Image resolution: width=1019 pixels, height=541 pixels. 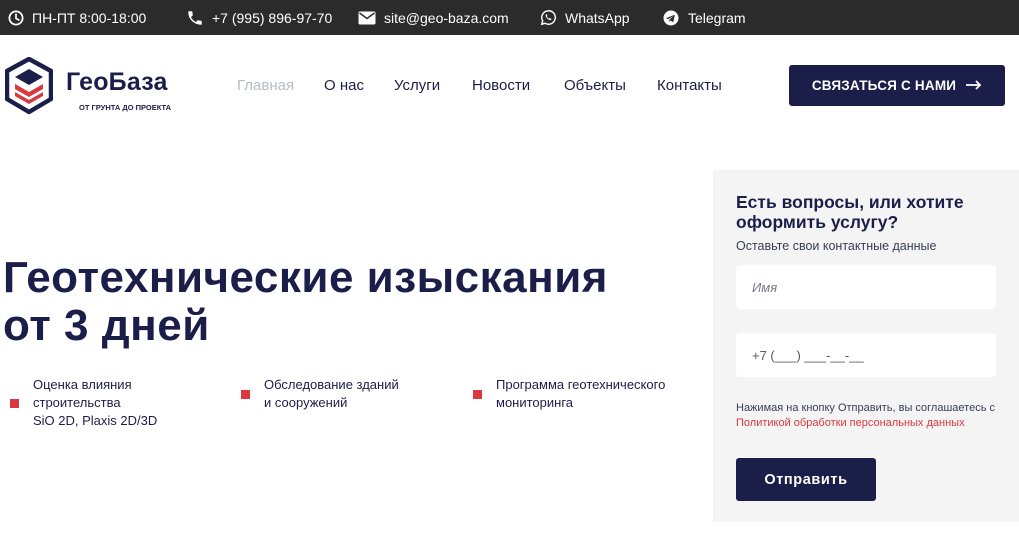 I want to click on feature-text: Оценка влияния, so click(x=82, y=384).